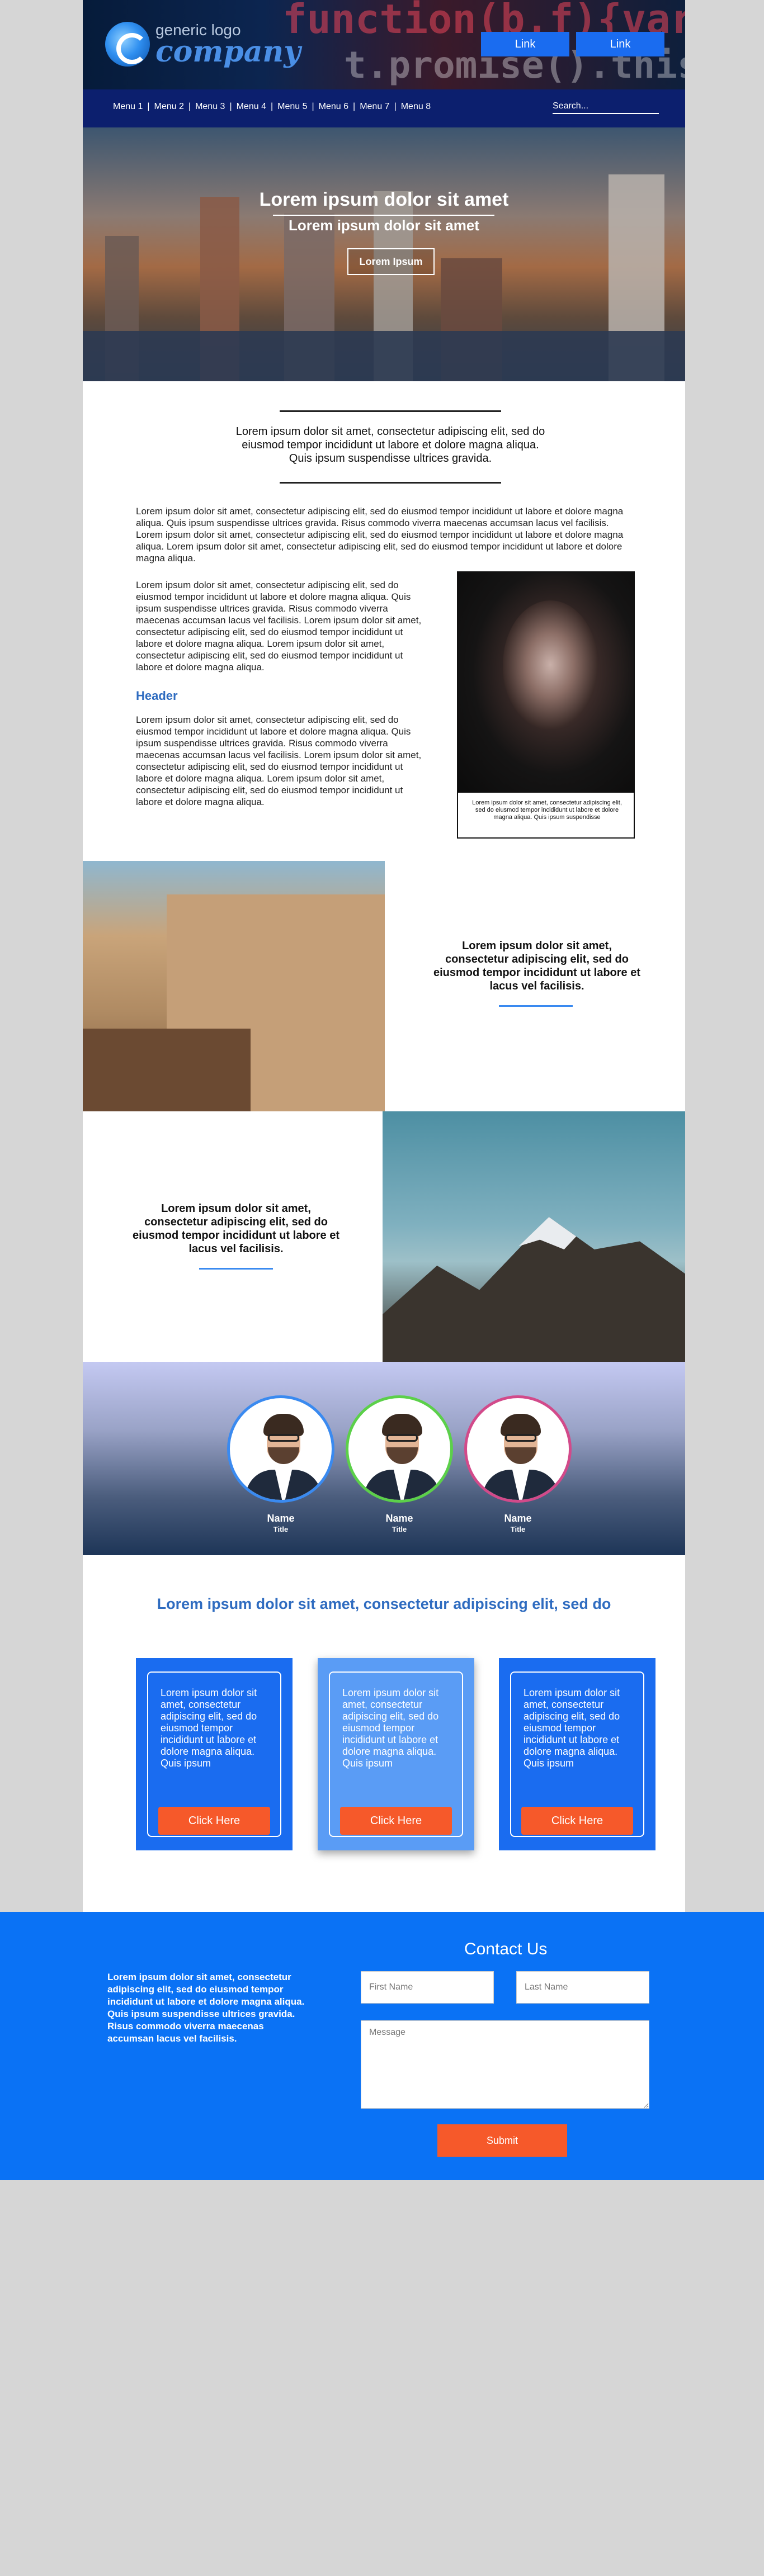 The height and width of the screenshot is (2576, 764). I want to click on nav-item-menu-4: Menu 4, so click(251, 107).